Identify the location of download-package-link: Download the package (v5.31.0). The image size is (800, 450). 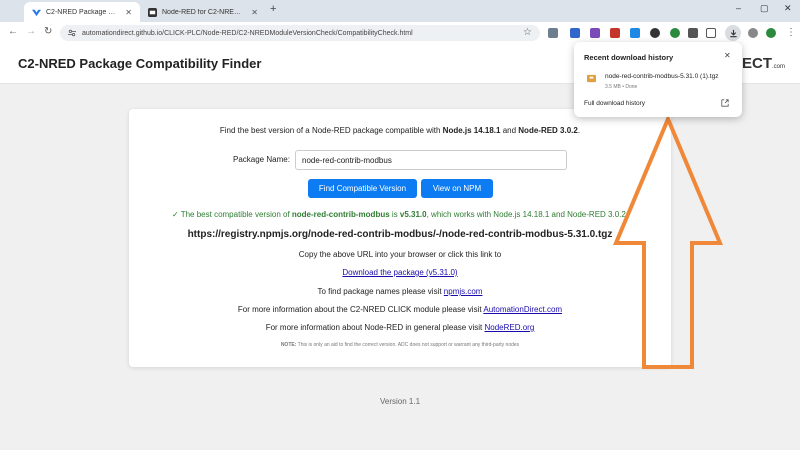
(399, 272).